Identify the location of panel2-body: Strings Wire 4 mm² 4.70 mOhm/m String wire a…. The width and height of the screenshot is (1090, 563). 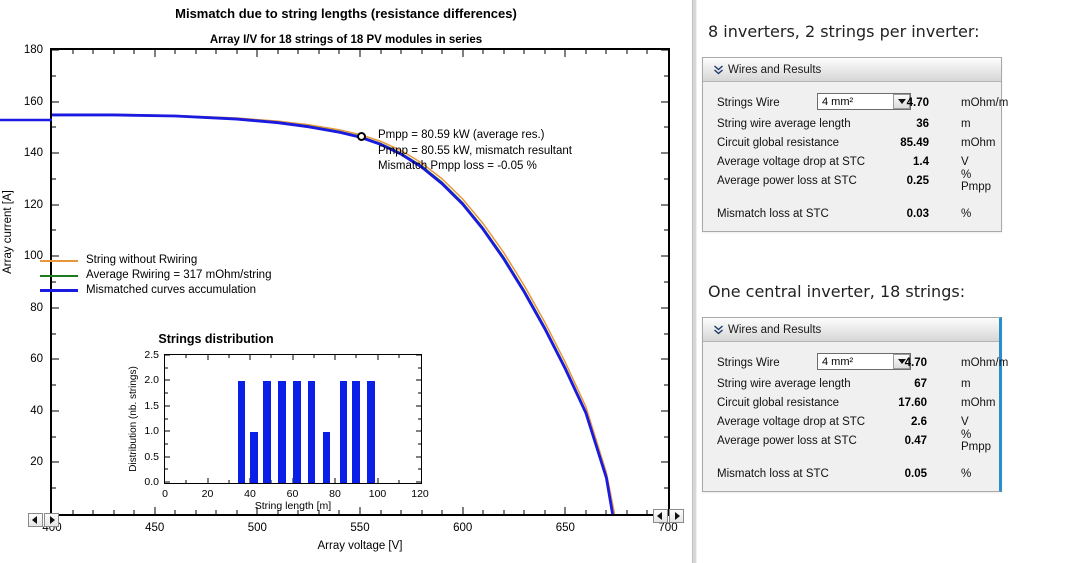
(855, 416).